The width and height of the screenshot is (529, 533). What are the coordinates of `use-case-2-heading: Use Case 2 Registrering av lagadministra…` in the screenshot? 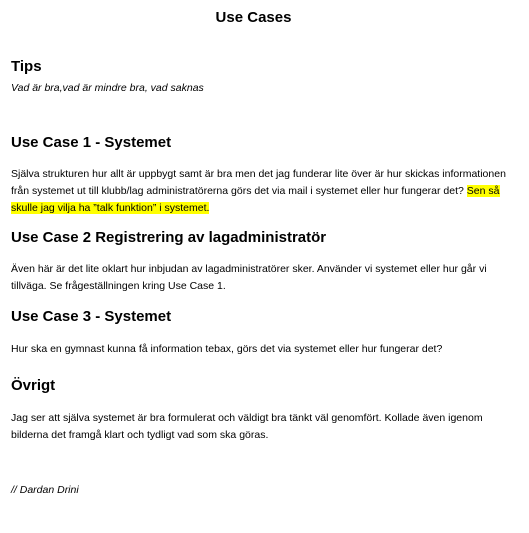 It's located at (169, 237).